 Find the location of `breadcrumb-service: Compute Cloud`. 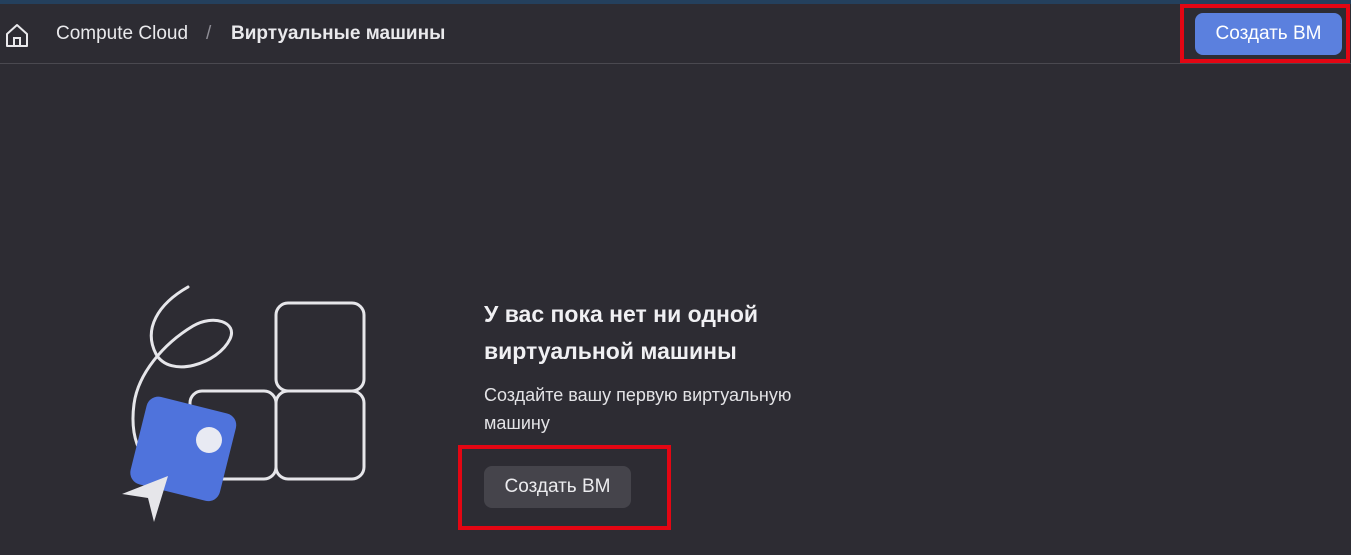

breadcrumb-service: Compute Cloud is located at coordinates (122, 34).